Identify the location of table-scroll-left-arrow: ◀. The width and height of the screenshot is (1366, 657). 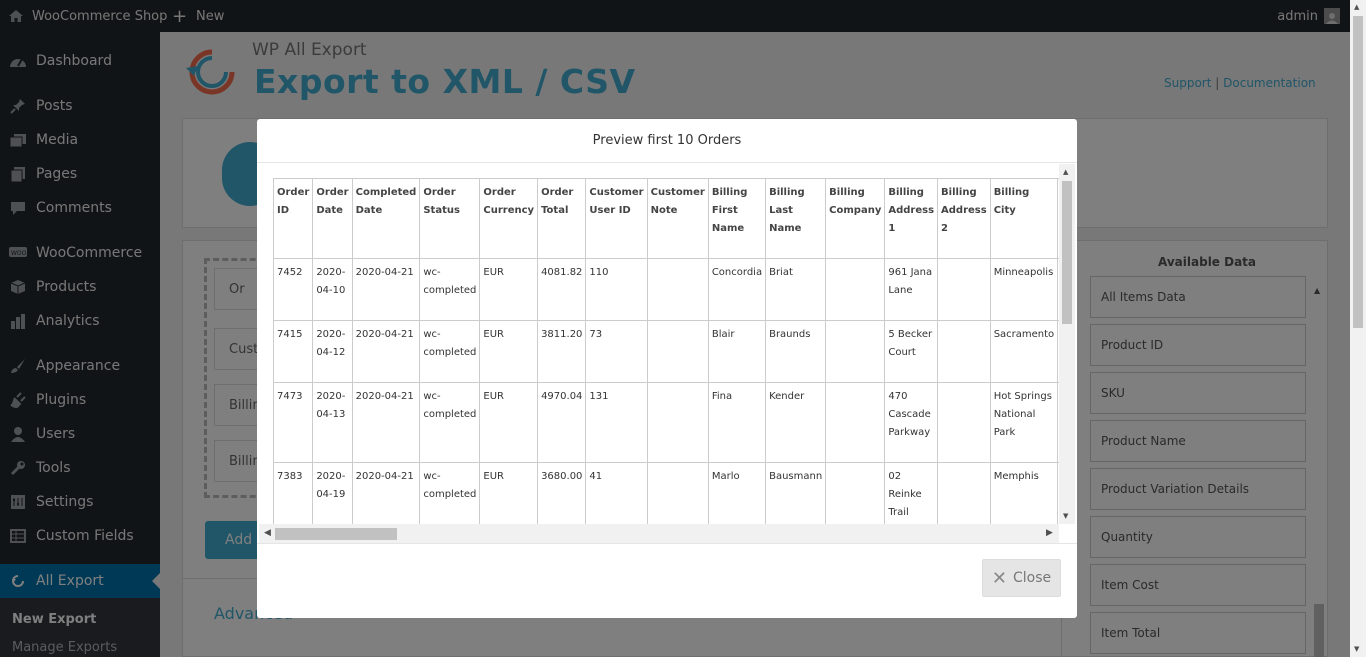
(267, 533).